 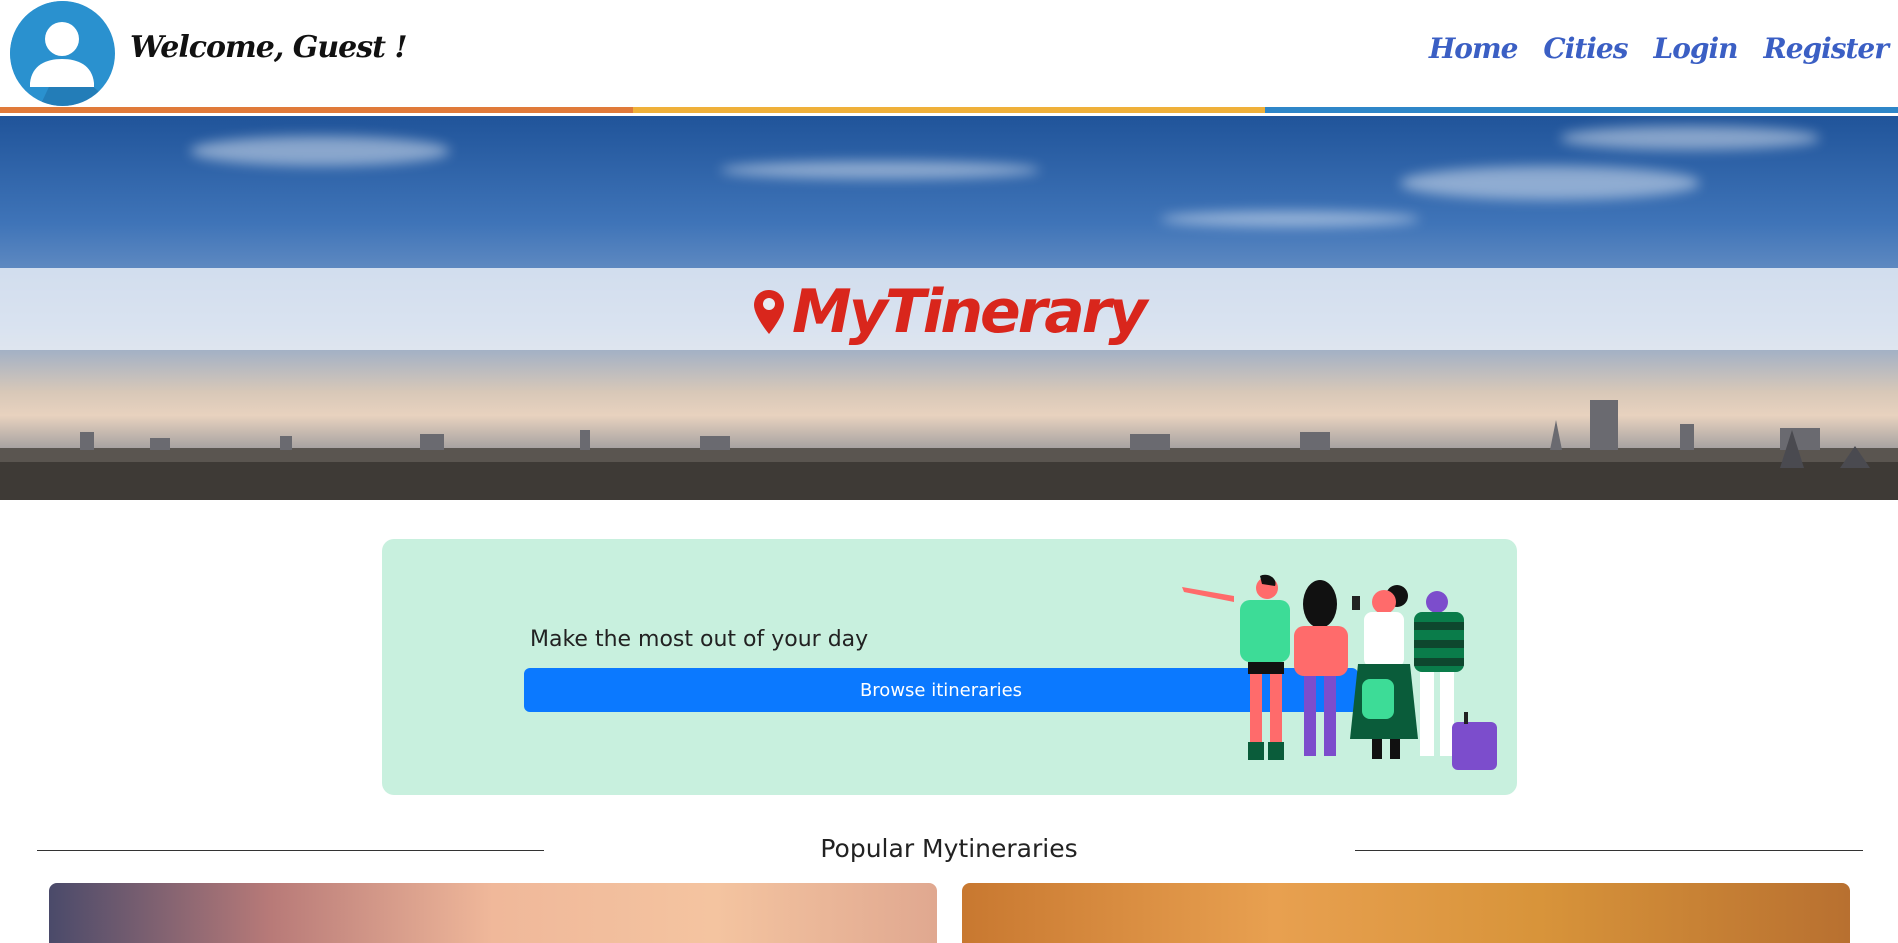 What do you see at coordinates (1581, 110) in the screenshot?
I see `stripe-blue` at bounding box center [1581, 110].